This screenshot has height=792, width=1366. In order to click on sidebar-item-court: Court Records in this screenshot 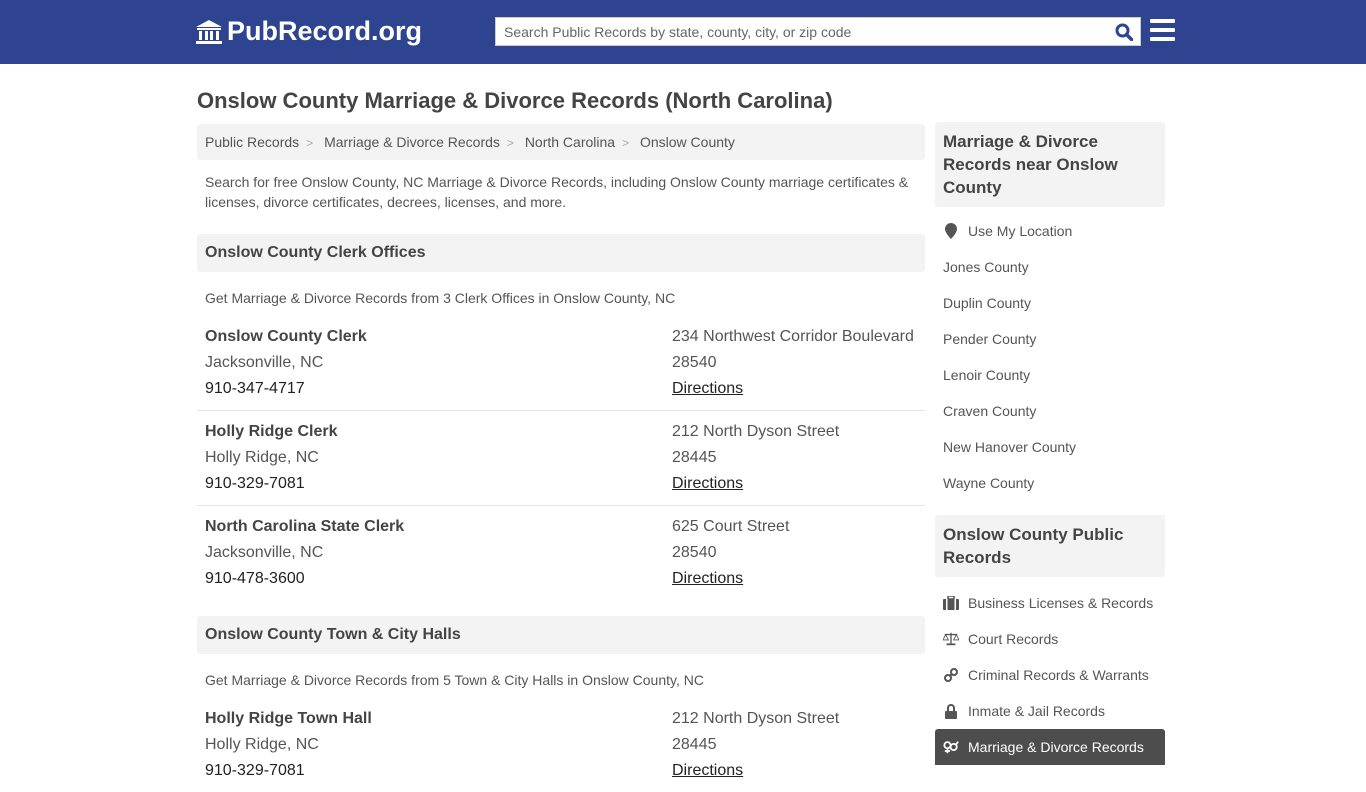, I will do `click(1050, 639)`.